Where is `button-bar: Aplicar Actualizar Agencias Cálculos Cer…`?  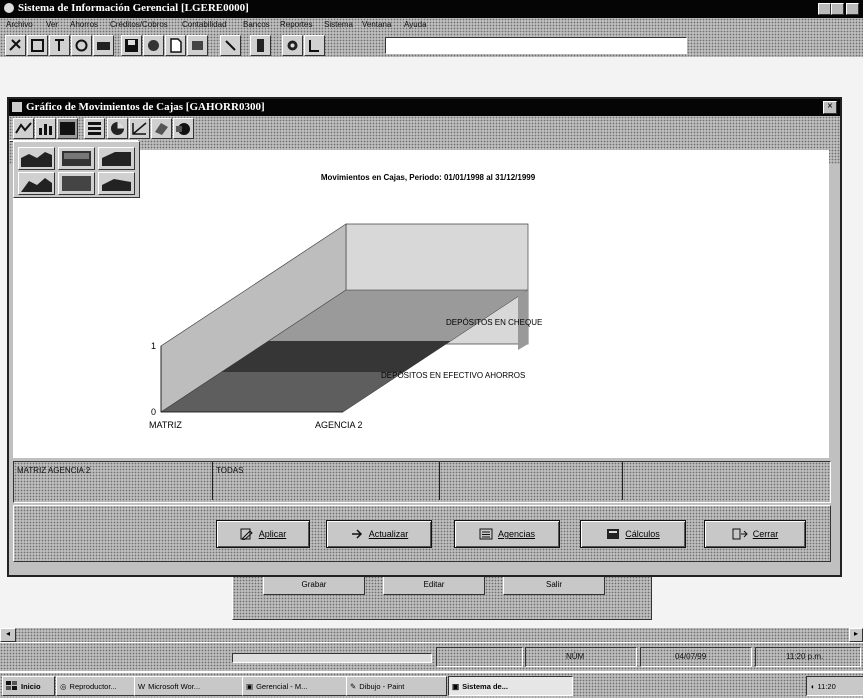
button-bar: Aplicar Actualizar Agencias Cálculos Cer… is located at coordinates (422, 533).